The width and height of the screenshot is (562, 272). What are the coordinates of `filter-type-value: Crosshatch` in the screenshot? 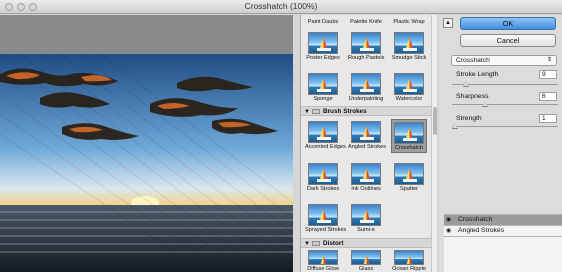 It's located at (473, 60).